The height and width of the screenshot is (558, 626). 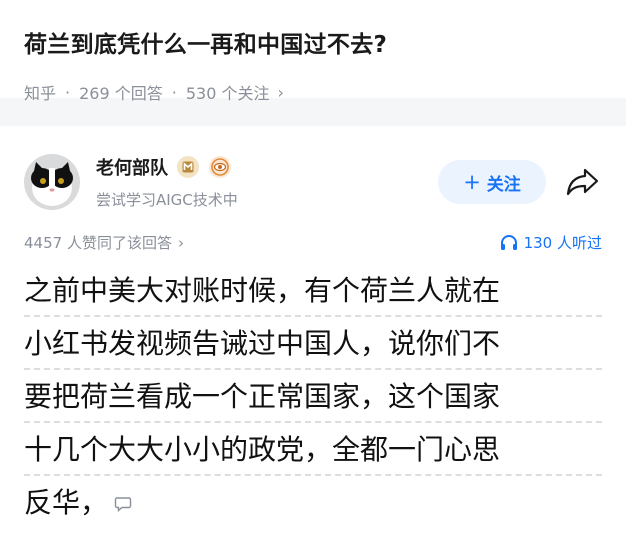 What do you see at coordinates (313, 503) in the screenshot?
I see `answer-line-last: 反华，` at bounding box center [313, 503].